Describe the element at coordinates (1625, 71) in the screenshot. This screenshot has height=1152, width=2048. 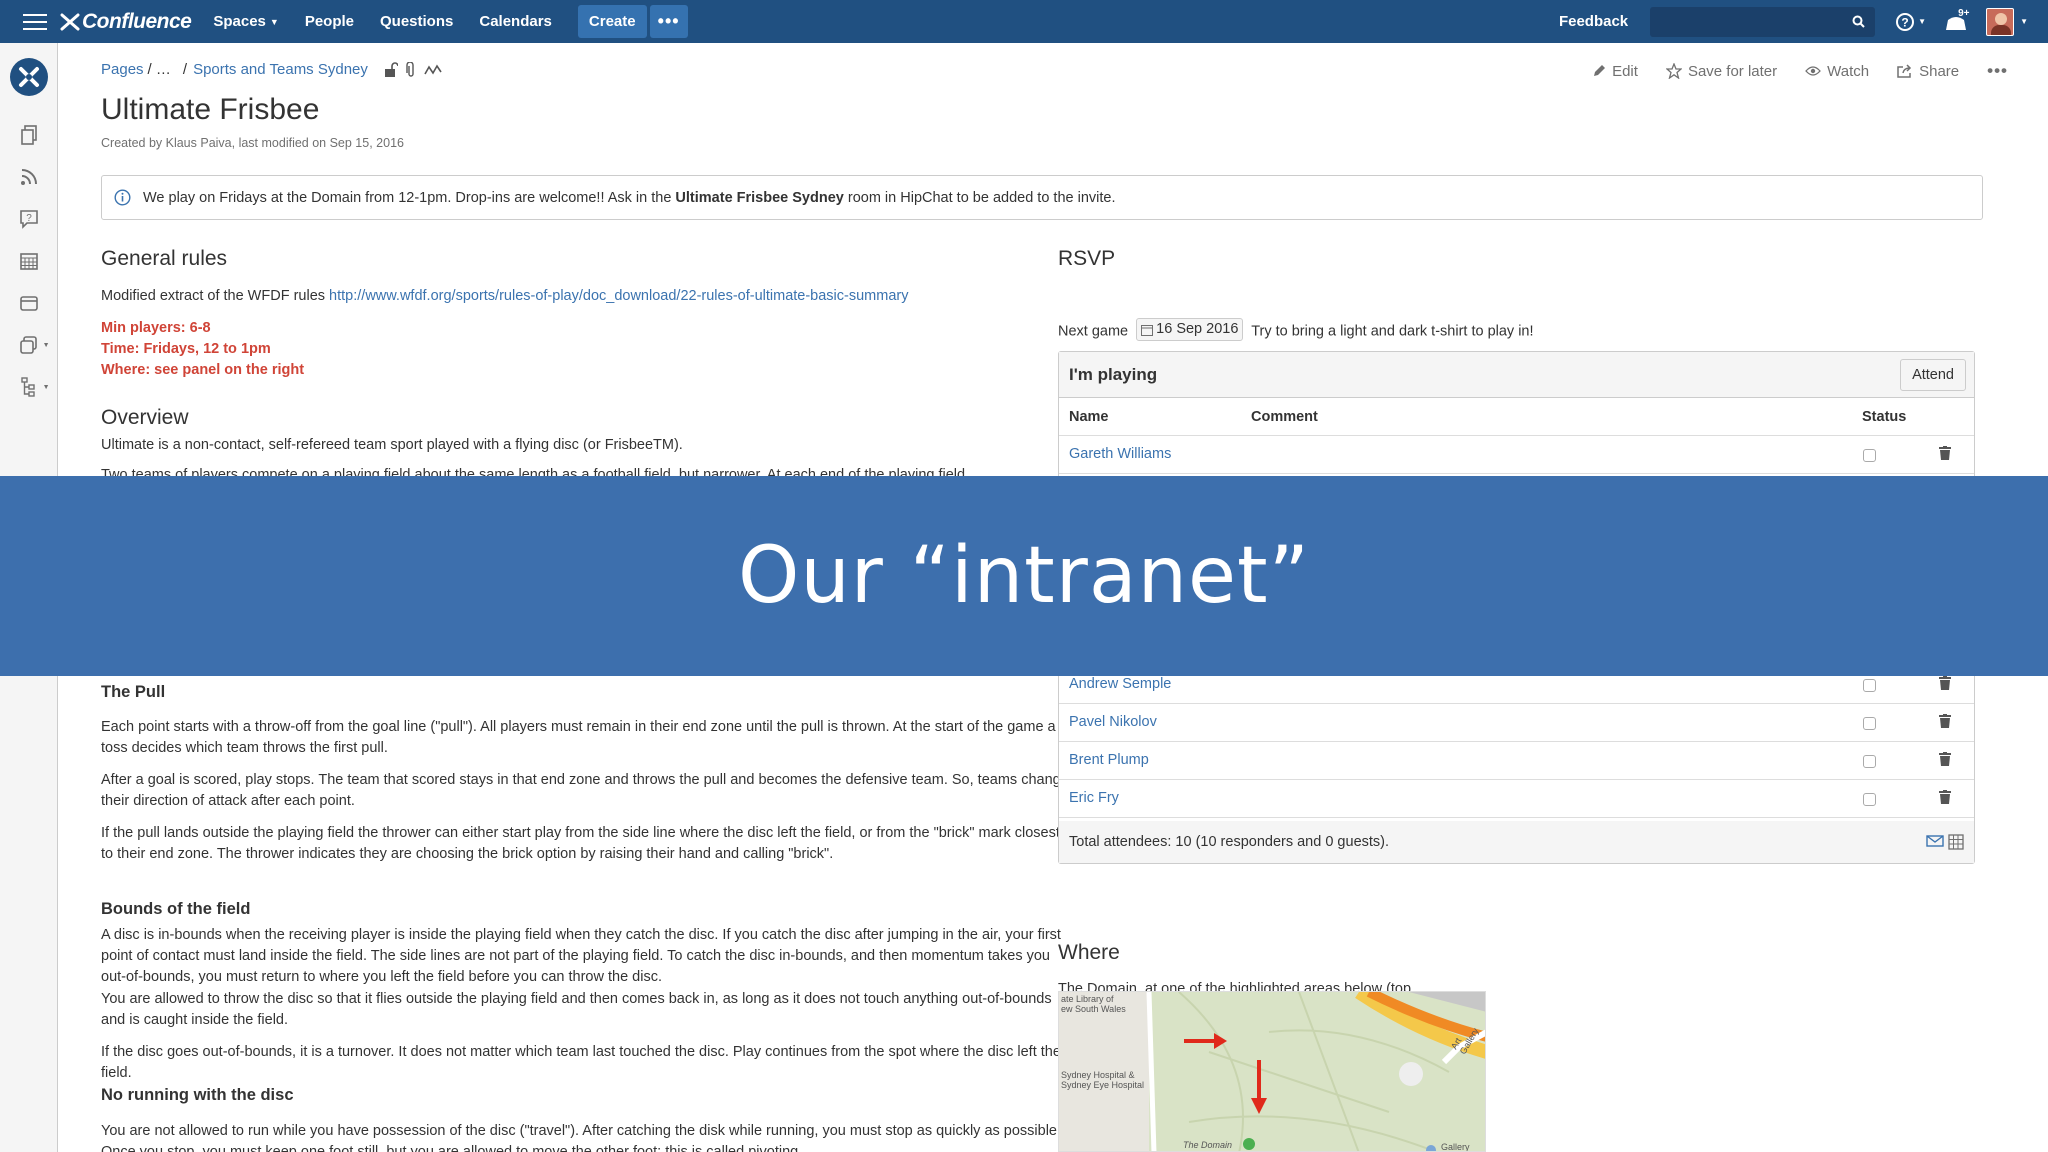
I see `edit-label: Edit` at that location.